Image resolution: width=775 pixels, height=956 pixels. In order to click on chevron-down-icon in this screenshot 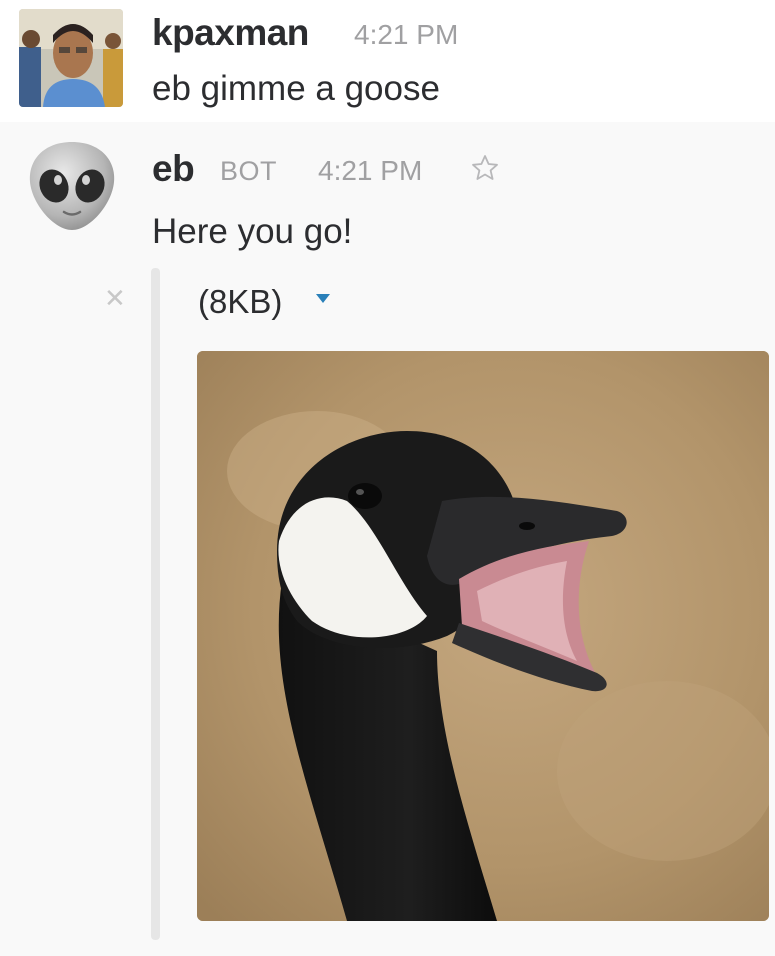, I will do `click(323, 298)`.